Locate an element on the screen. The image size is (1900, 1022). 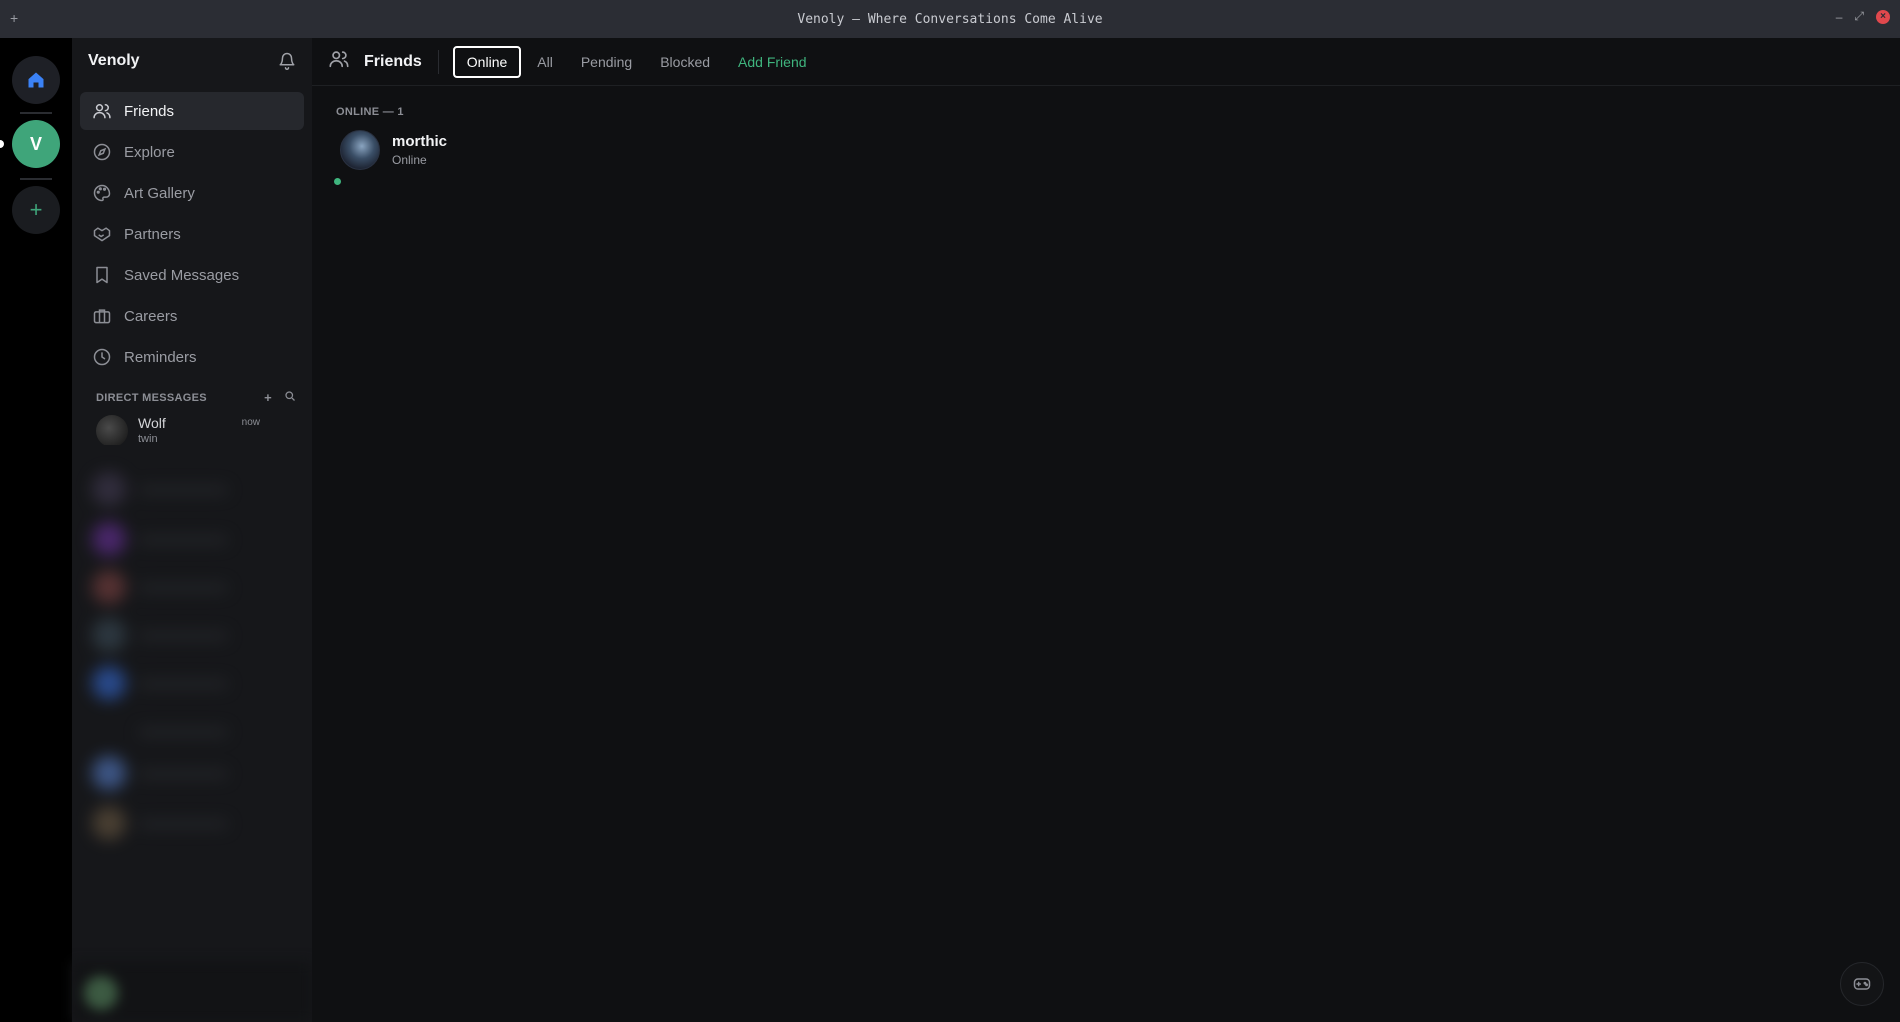
topbar-divider is located at coordinates (438, 61).